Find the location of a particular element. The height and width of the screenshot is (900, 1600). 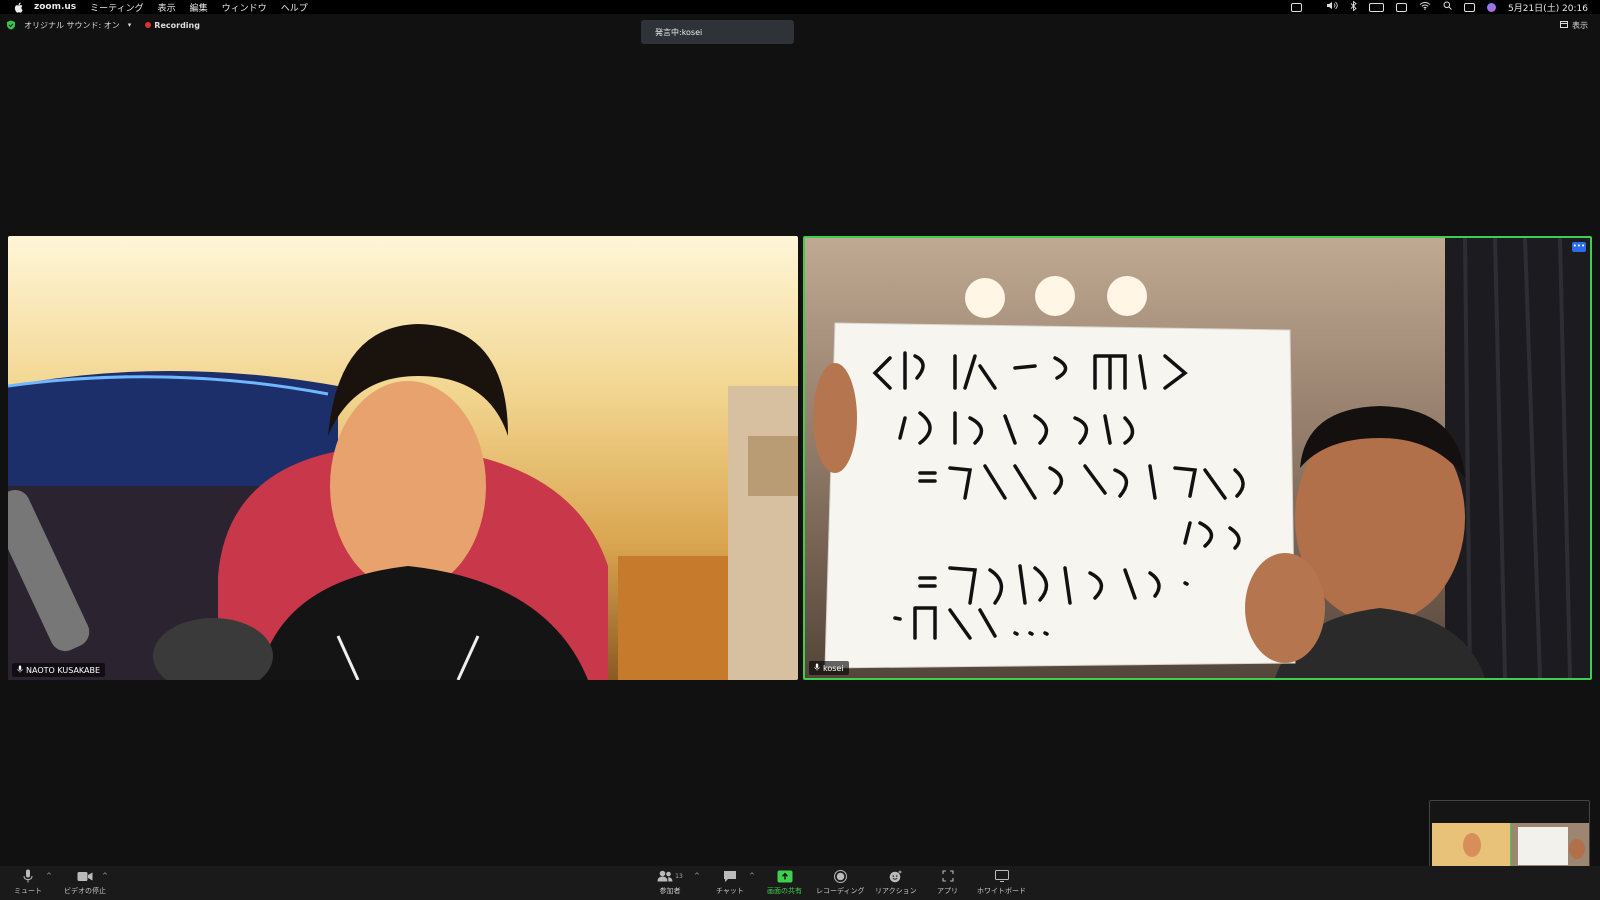

recording-dot-icon is located at coordinates (148, 25).